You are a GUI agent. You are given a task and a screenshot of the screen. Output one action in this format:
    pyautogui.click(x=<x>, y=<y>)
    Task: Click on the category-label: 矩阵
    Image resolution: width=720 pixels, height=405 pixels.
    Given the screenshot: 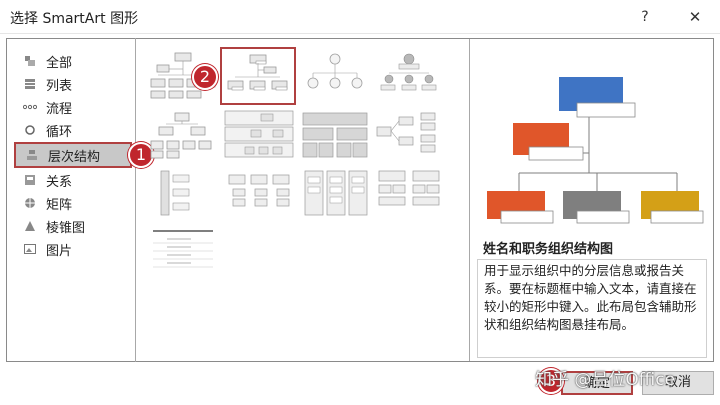 What is the action you would take?
    pyautogui.click(x=59, y=205)
    